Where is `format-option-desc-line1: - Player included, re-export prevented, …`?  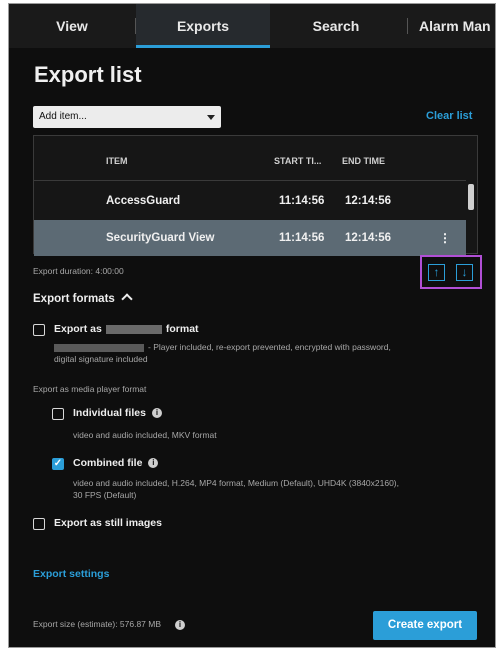
format-option-desc-line1: - Player included, re-export prevented, … is located at coordinates (269, 347).